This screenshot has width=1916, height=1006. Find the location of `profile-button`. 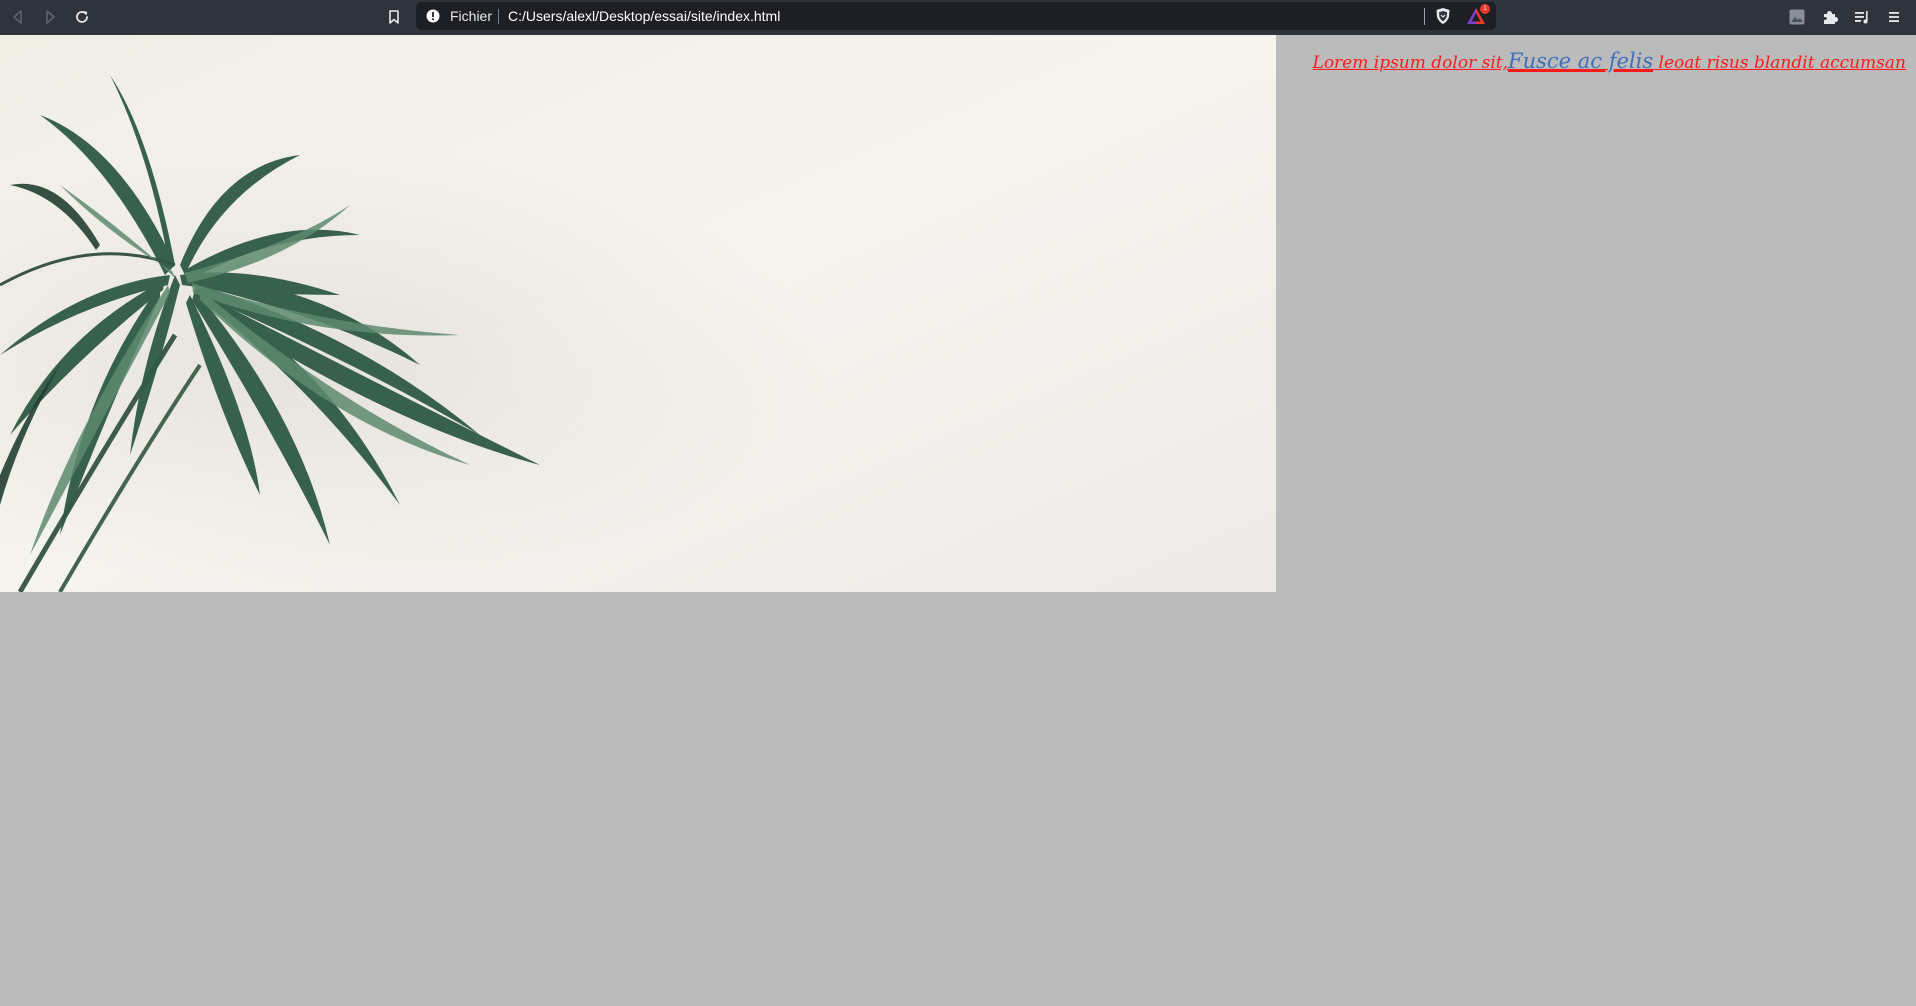

profile-button is located at coordinates (1797, 17).